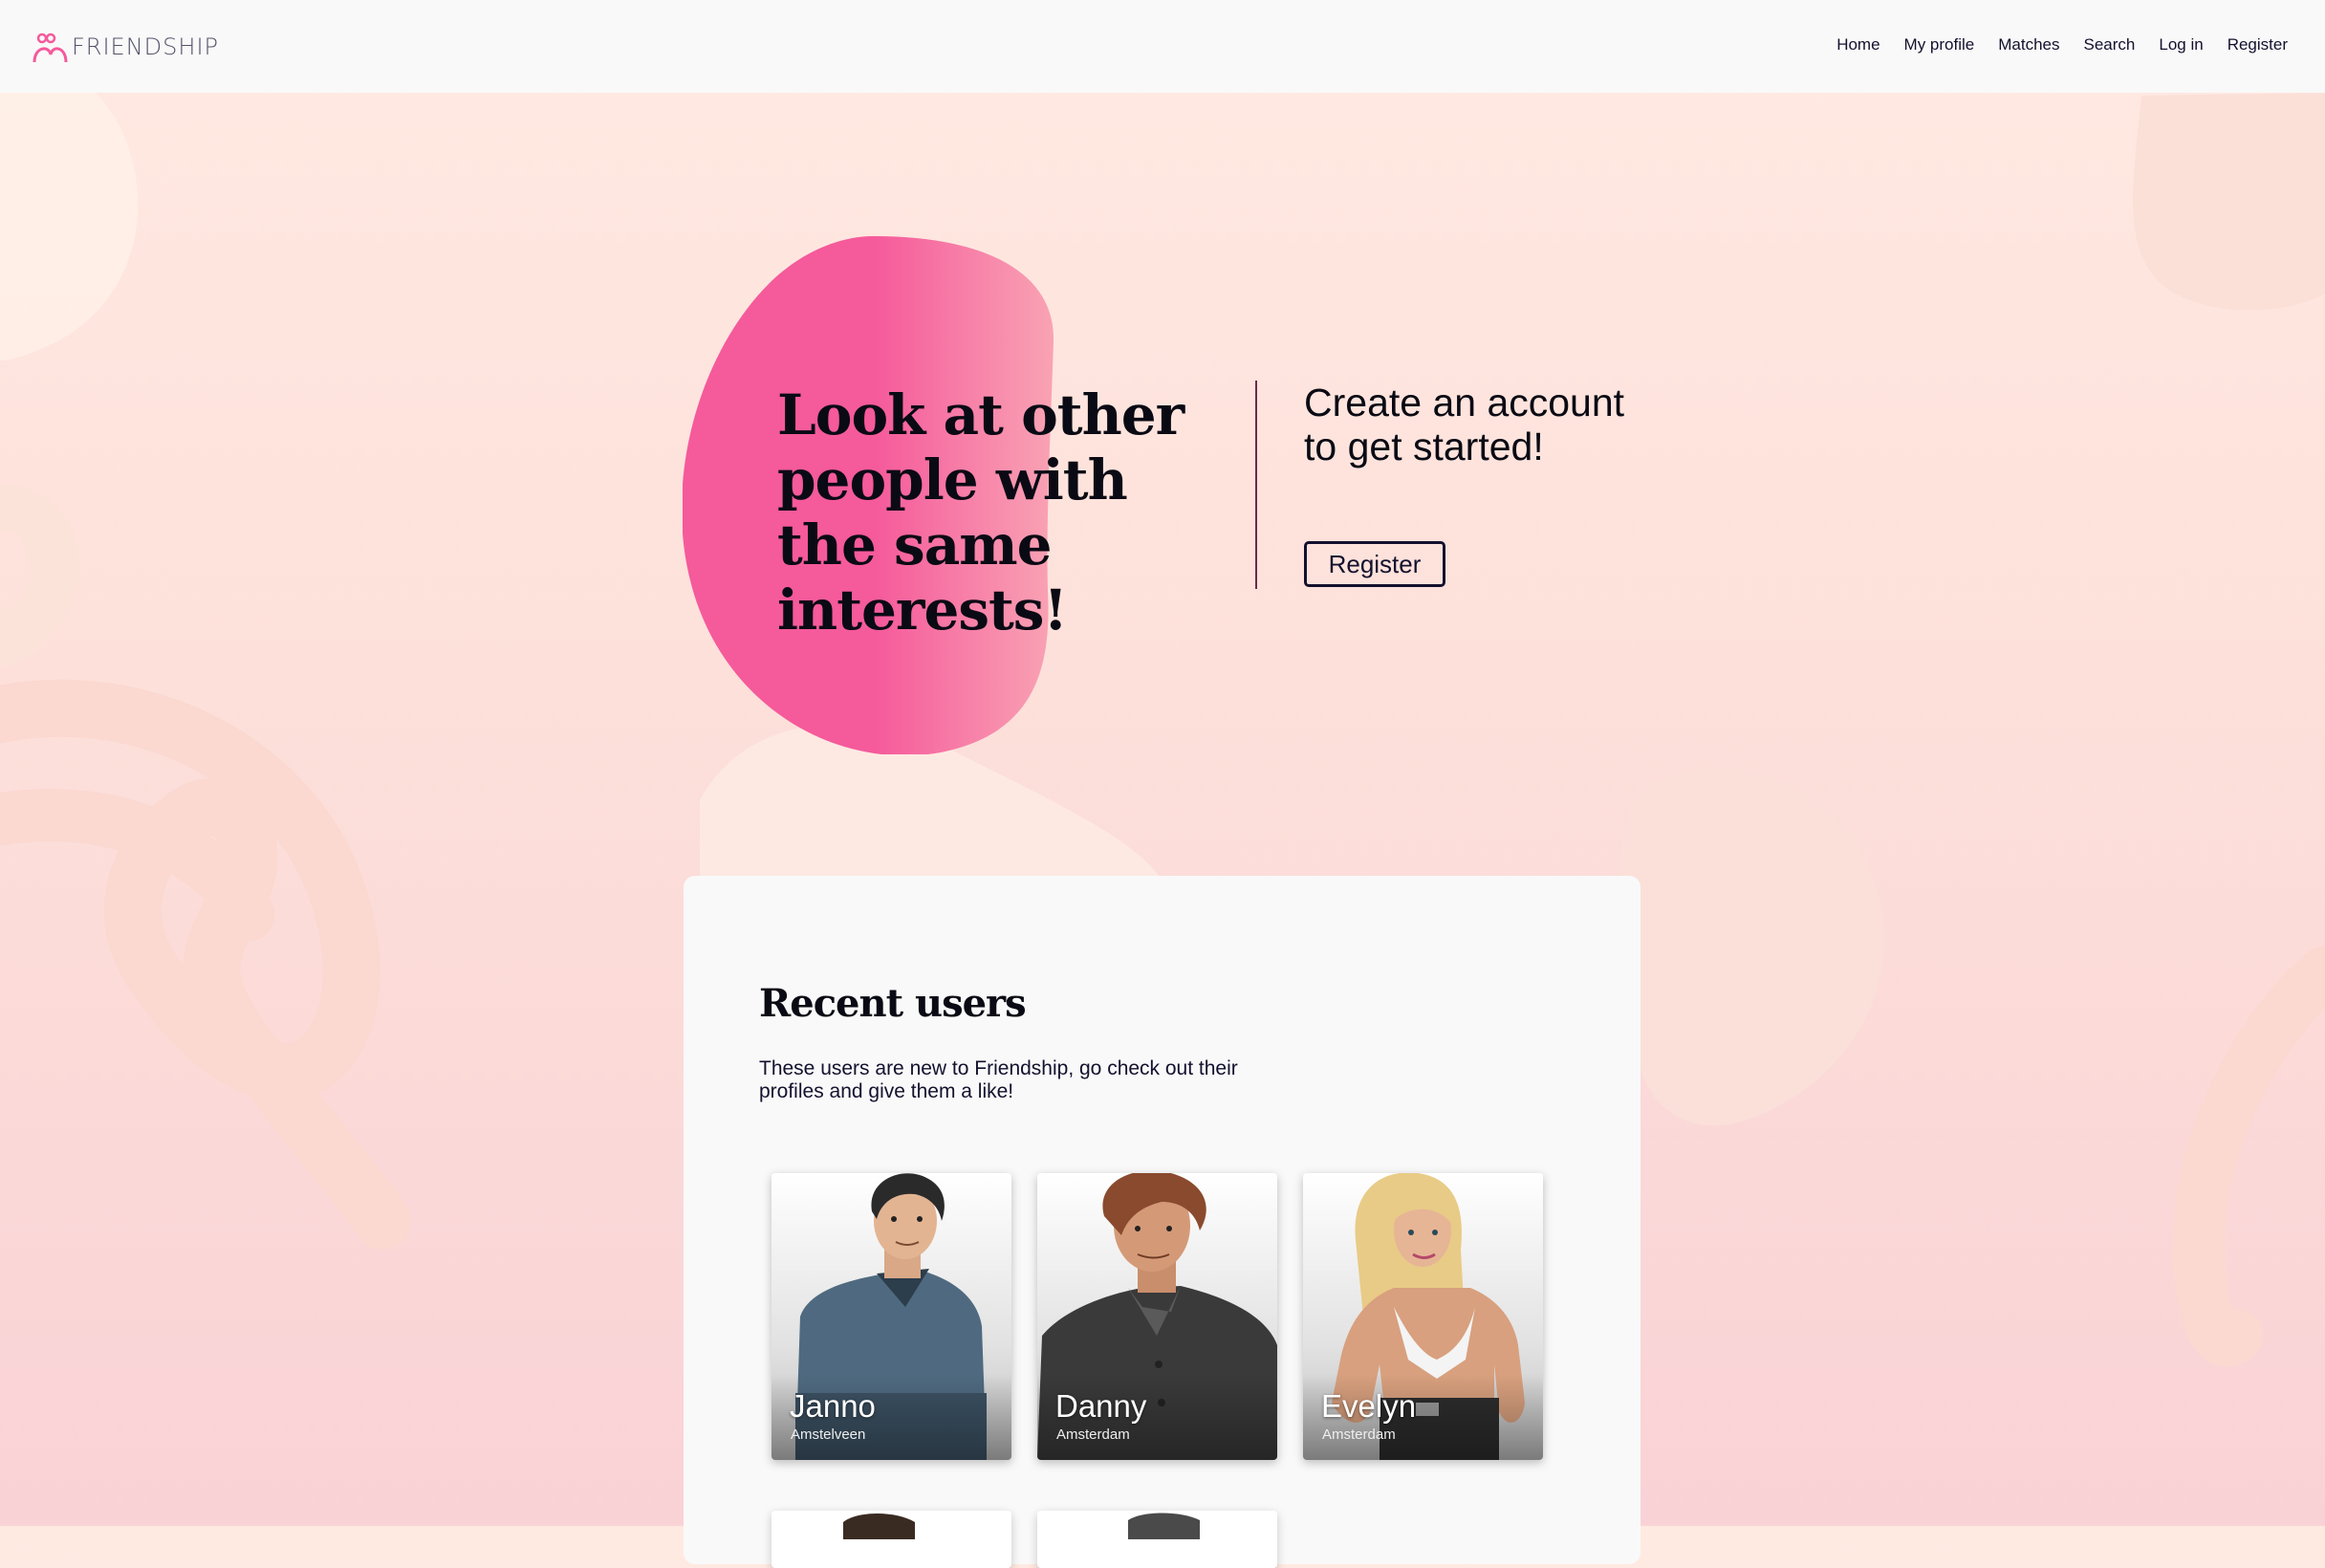 This screenshot has width=2325, height=1568. I want to click on hero-divider, so click(1256, 485).